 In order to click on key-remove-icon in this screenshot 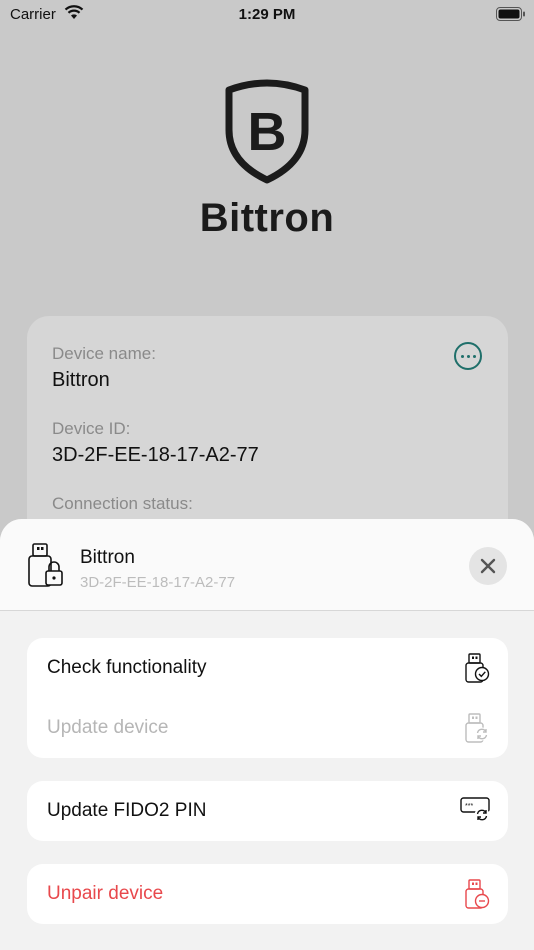, I will do `click(477, 894)`.